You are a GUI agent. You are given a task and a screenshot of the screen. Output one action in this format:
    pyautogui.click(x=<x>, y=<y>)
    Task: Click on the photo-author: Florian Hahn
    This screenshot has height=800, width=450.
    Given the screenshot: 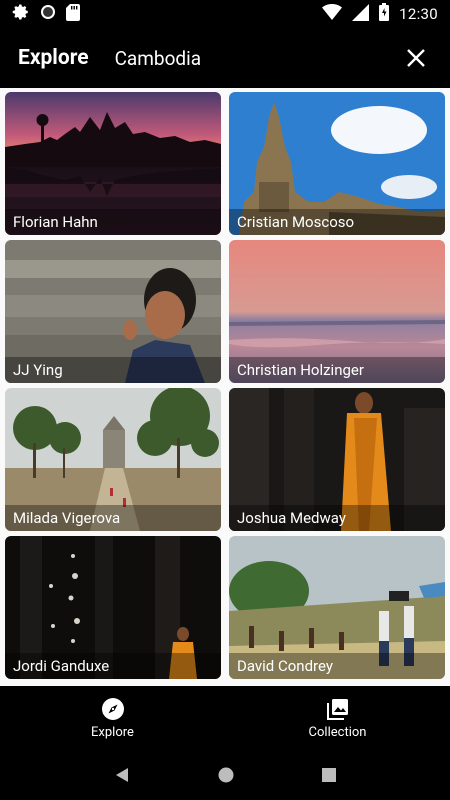 What is the action you would take?
    pyautogui.click(x=113, y=222)
    